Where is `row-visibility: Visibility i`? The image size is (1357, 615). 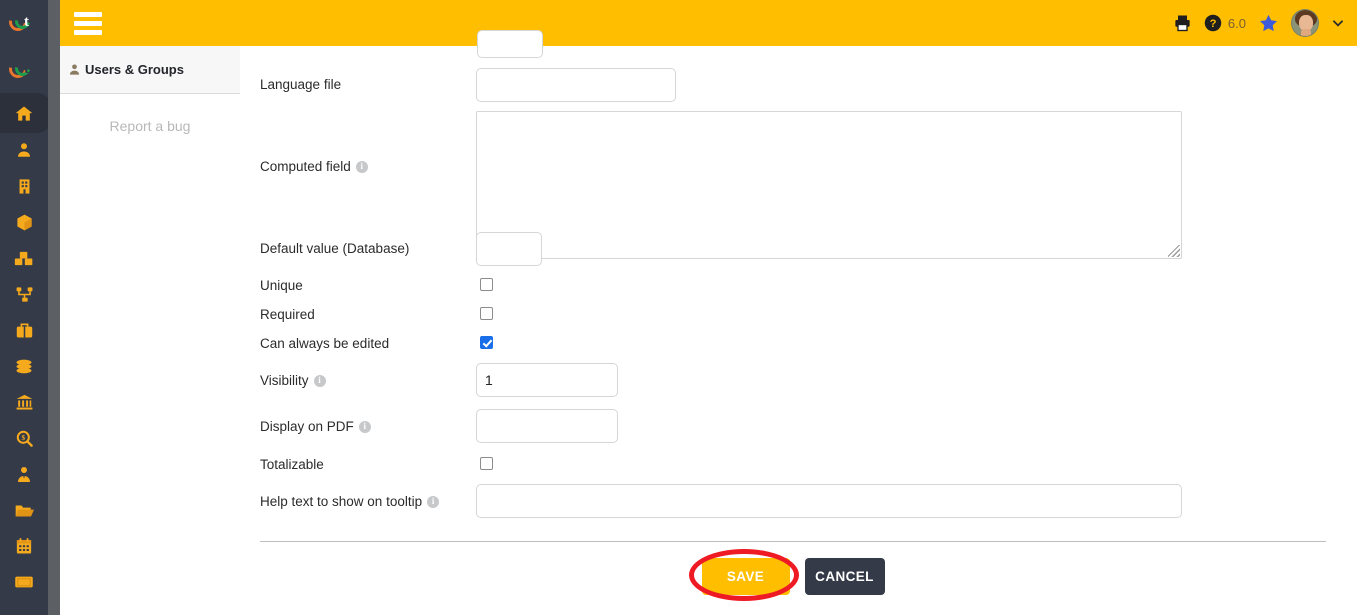
row-visibility: Visibility i is located at coordinates (293, 380).